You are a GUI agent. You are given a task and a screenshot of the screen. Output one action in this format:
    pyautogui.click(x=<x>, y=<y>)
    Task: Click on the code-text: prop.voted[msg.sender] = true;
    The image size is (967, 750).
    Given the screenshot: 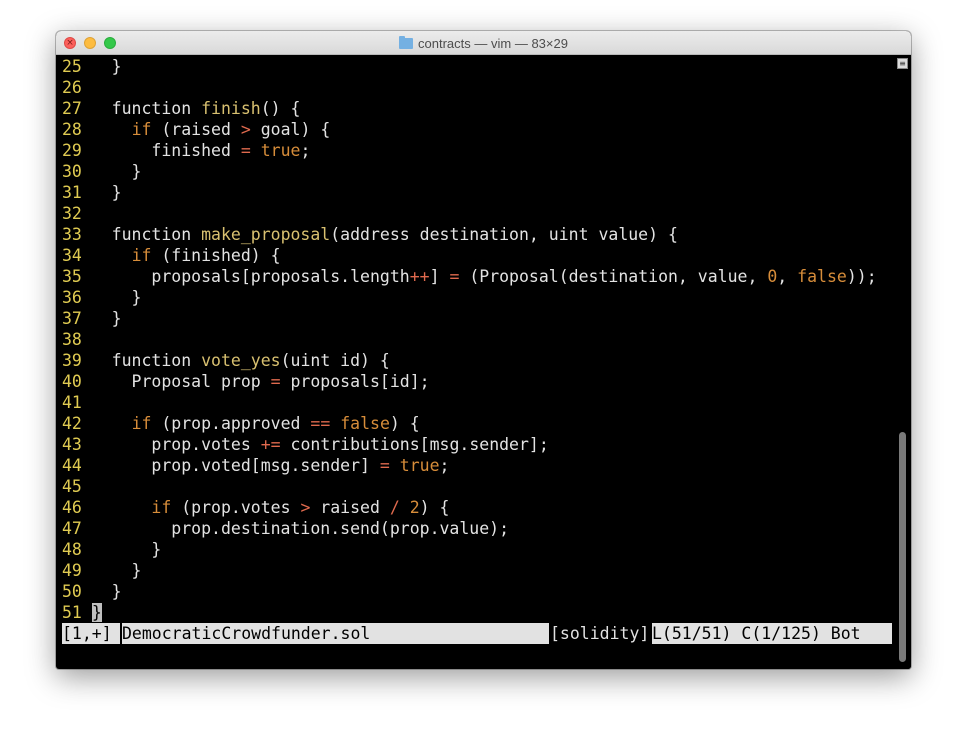 What is the action you would take?
    pyautogui.click(x=270, y=465)
    